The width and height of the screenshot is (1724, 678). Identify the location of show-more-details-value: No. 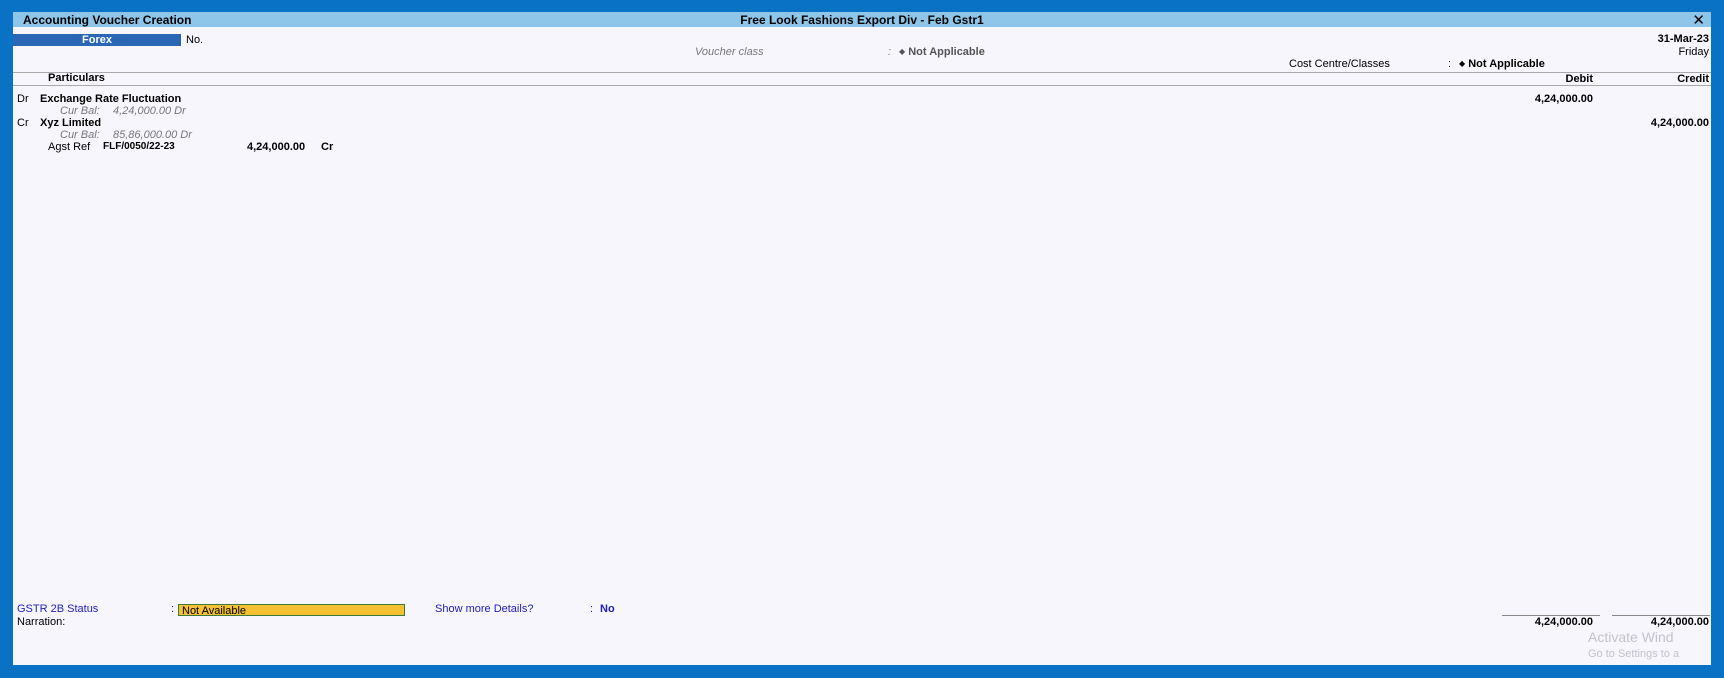
(607, 609).